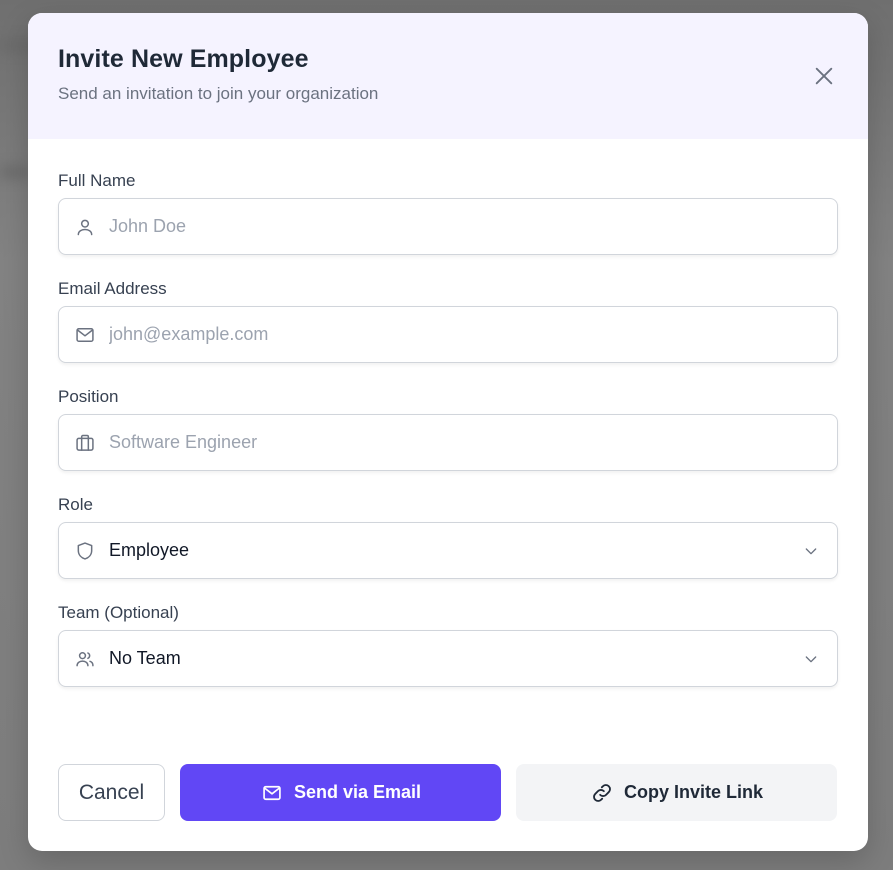  What do you see at coordinates (602, 793) in the screenshot?
I see `link-icon` at bounding box center [602, 793].